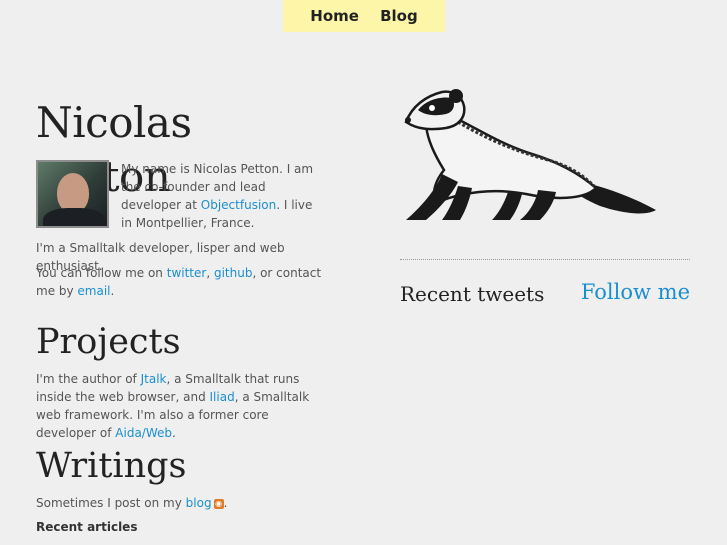 The width and height of the screenshot is (727, 545). I want to click on follow-me-link: Follow me, so click(635, 292).